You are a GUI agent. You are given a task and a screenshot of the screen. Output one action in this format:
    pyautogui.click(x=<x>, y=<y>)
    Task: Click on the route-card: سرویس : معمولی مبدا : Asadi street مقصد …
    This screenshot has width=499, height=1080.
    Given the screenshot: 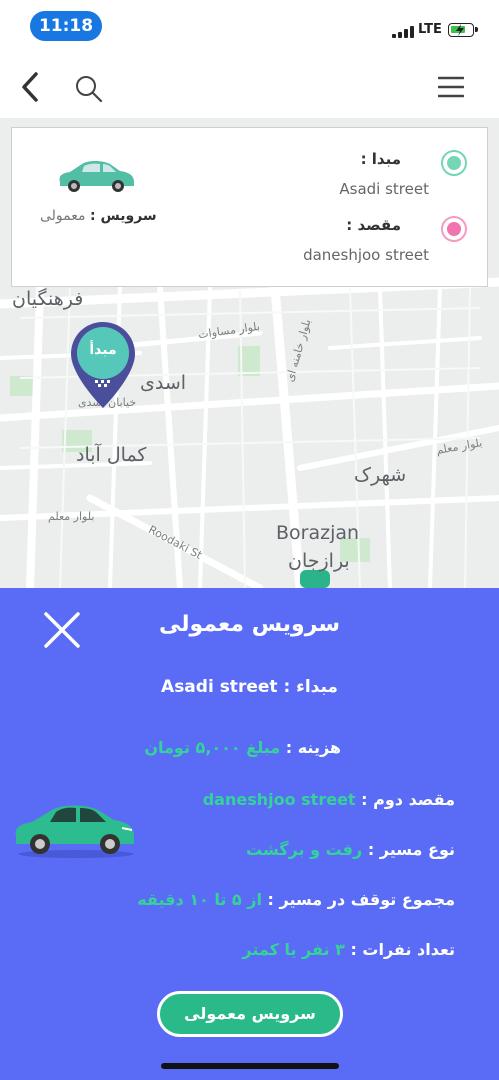 What is the action you would take?
    pyautogui.click(x=249, y=207)
    